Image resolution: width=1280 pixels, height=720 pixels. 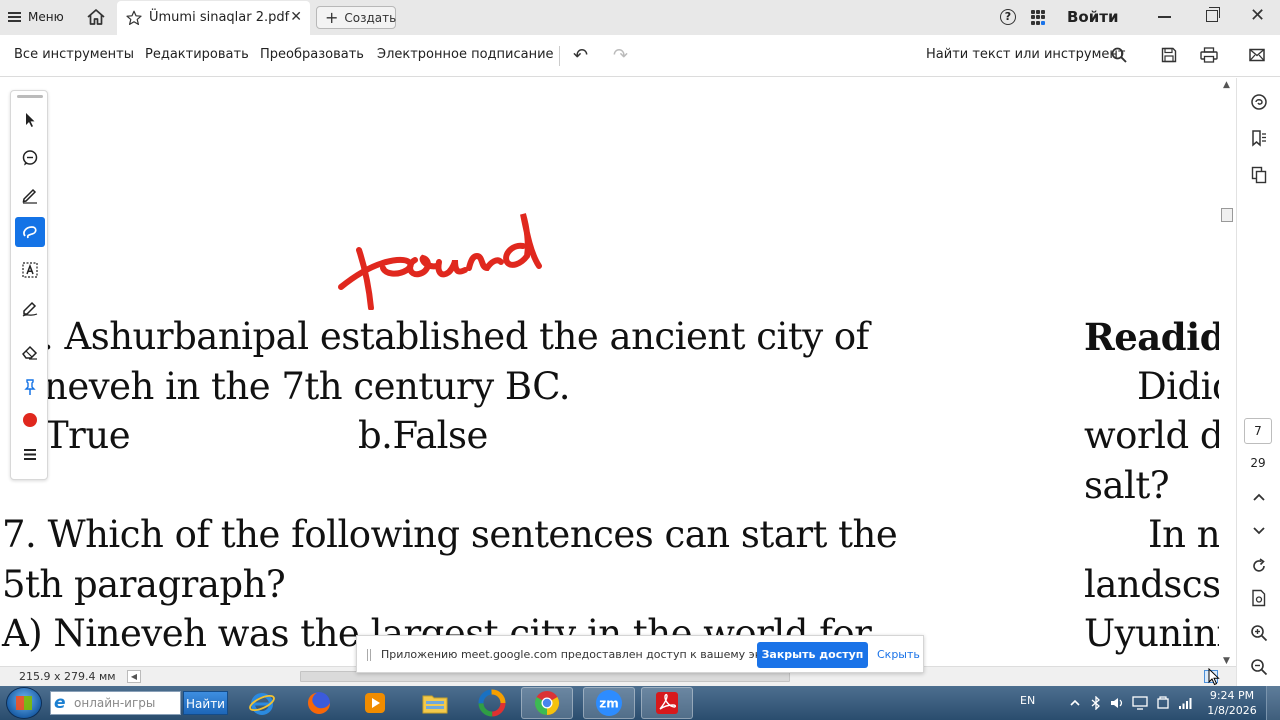 I want to click on ai-assistant-icon, so click(x=1259, y=102).